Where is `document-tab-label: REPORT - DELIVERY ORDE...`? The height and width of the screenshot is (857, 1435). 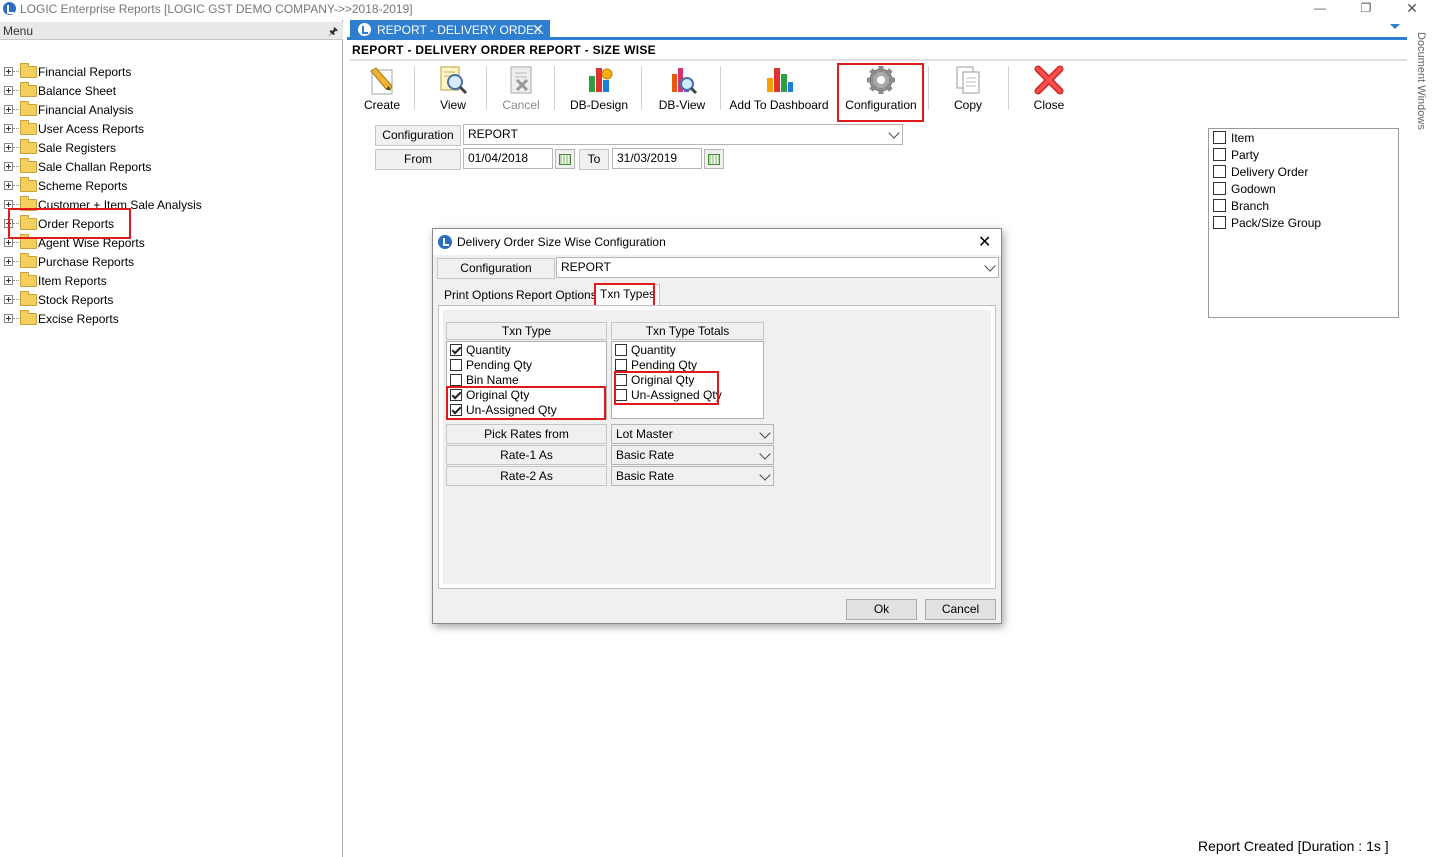 document-tab-label: REPORT - DELIVERY ORDE... is located at coordinates (461, 30).